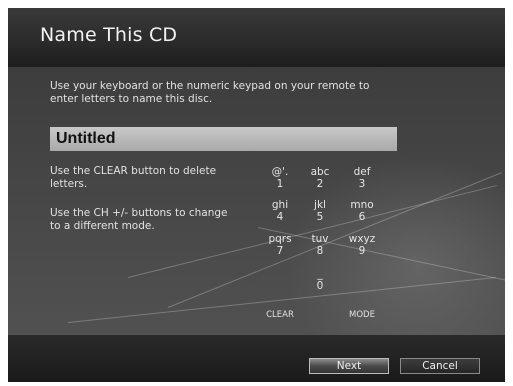 The height and width of the screenshot is (386, 513). Describe the element at coordinates (440, 366) in the screenshot. I see `cancel-button: Cancel` at that location.